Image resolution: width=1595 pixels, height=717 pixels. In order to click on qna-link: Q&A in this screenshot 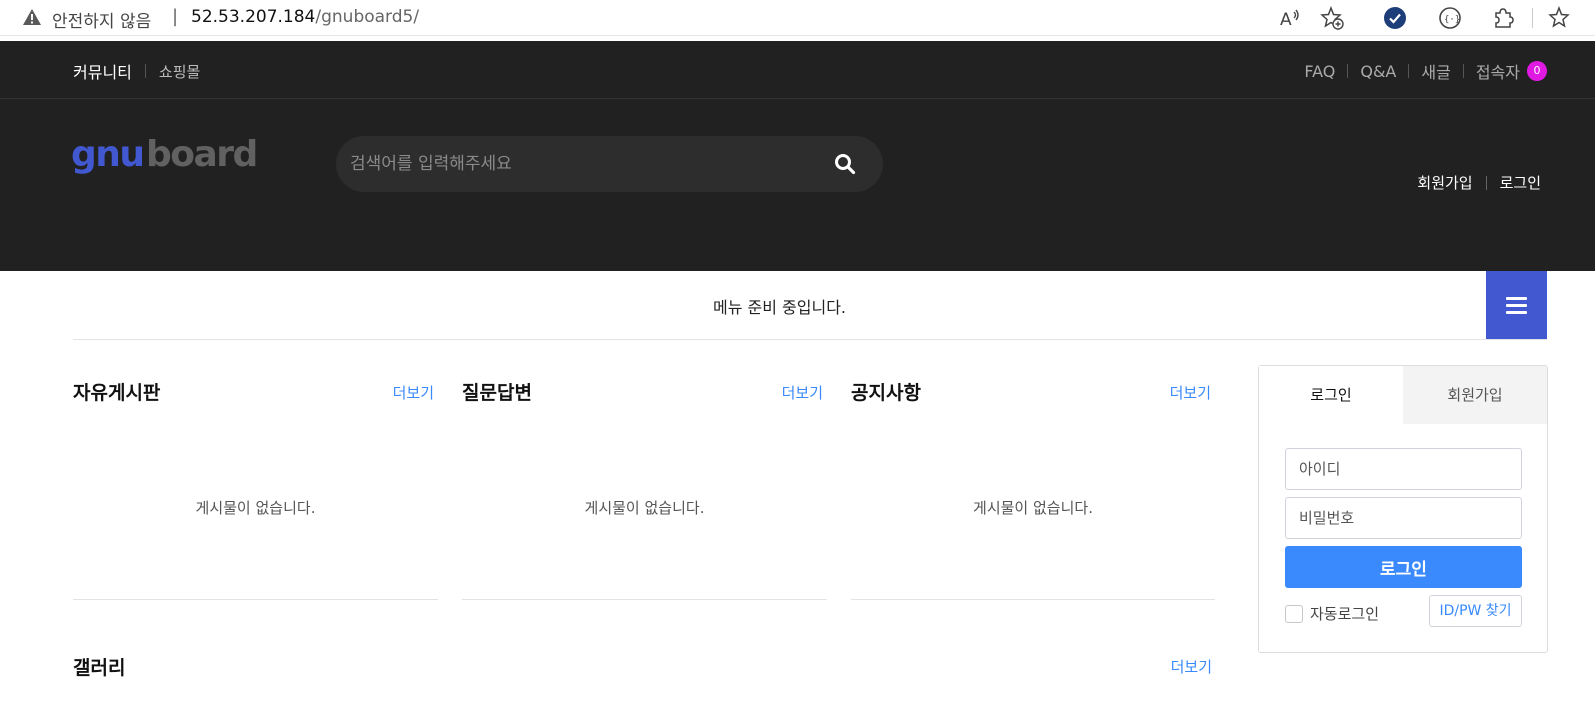, I will do `click(1378, 71)`.